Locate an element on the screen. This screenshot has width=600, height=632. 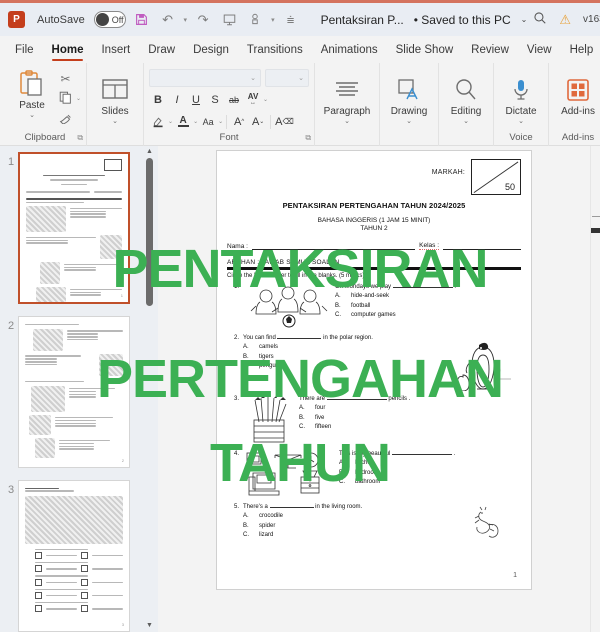
question-5-blank is located at coordinates (291, 507).